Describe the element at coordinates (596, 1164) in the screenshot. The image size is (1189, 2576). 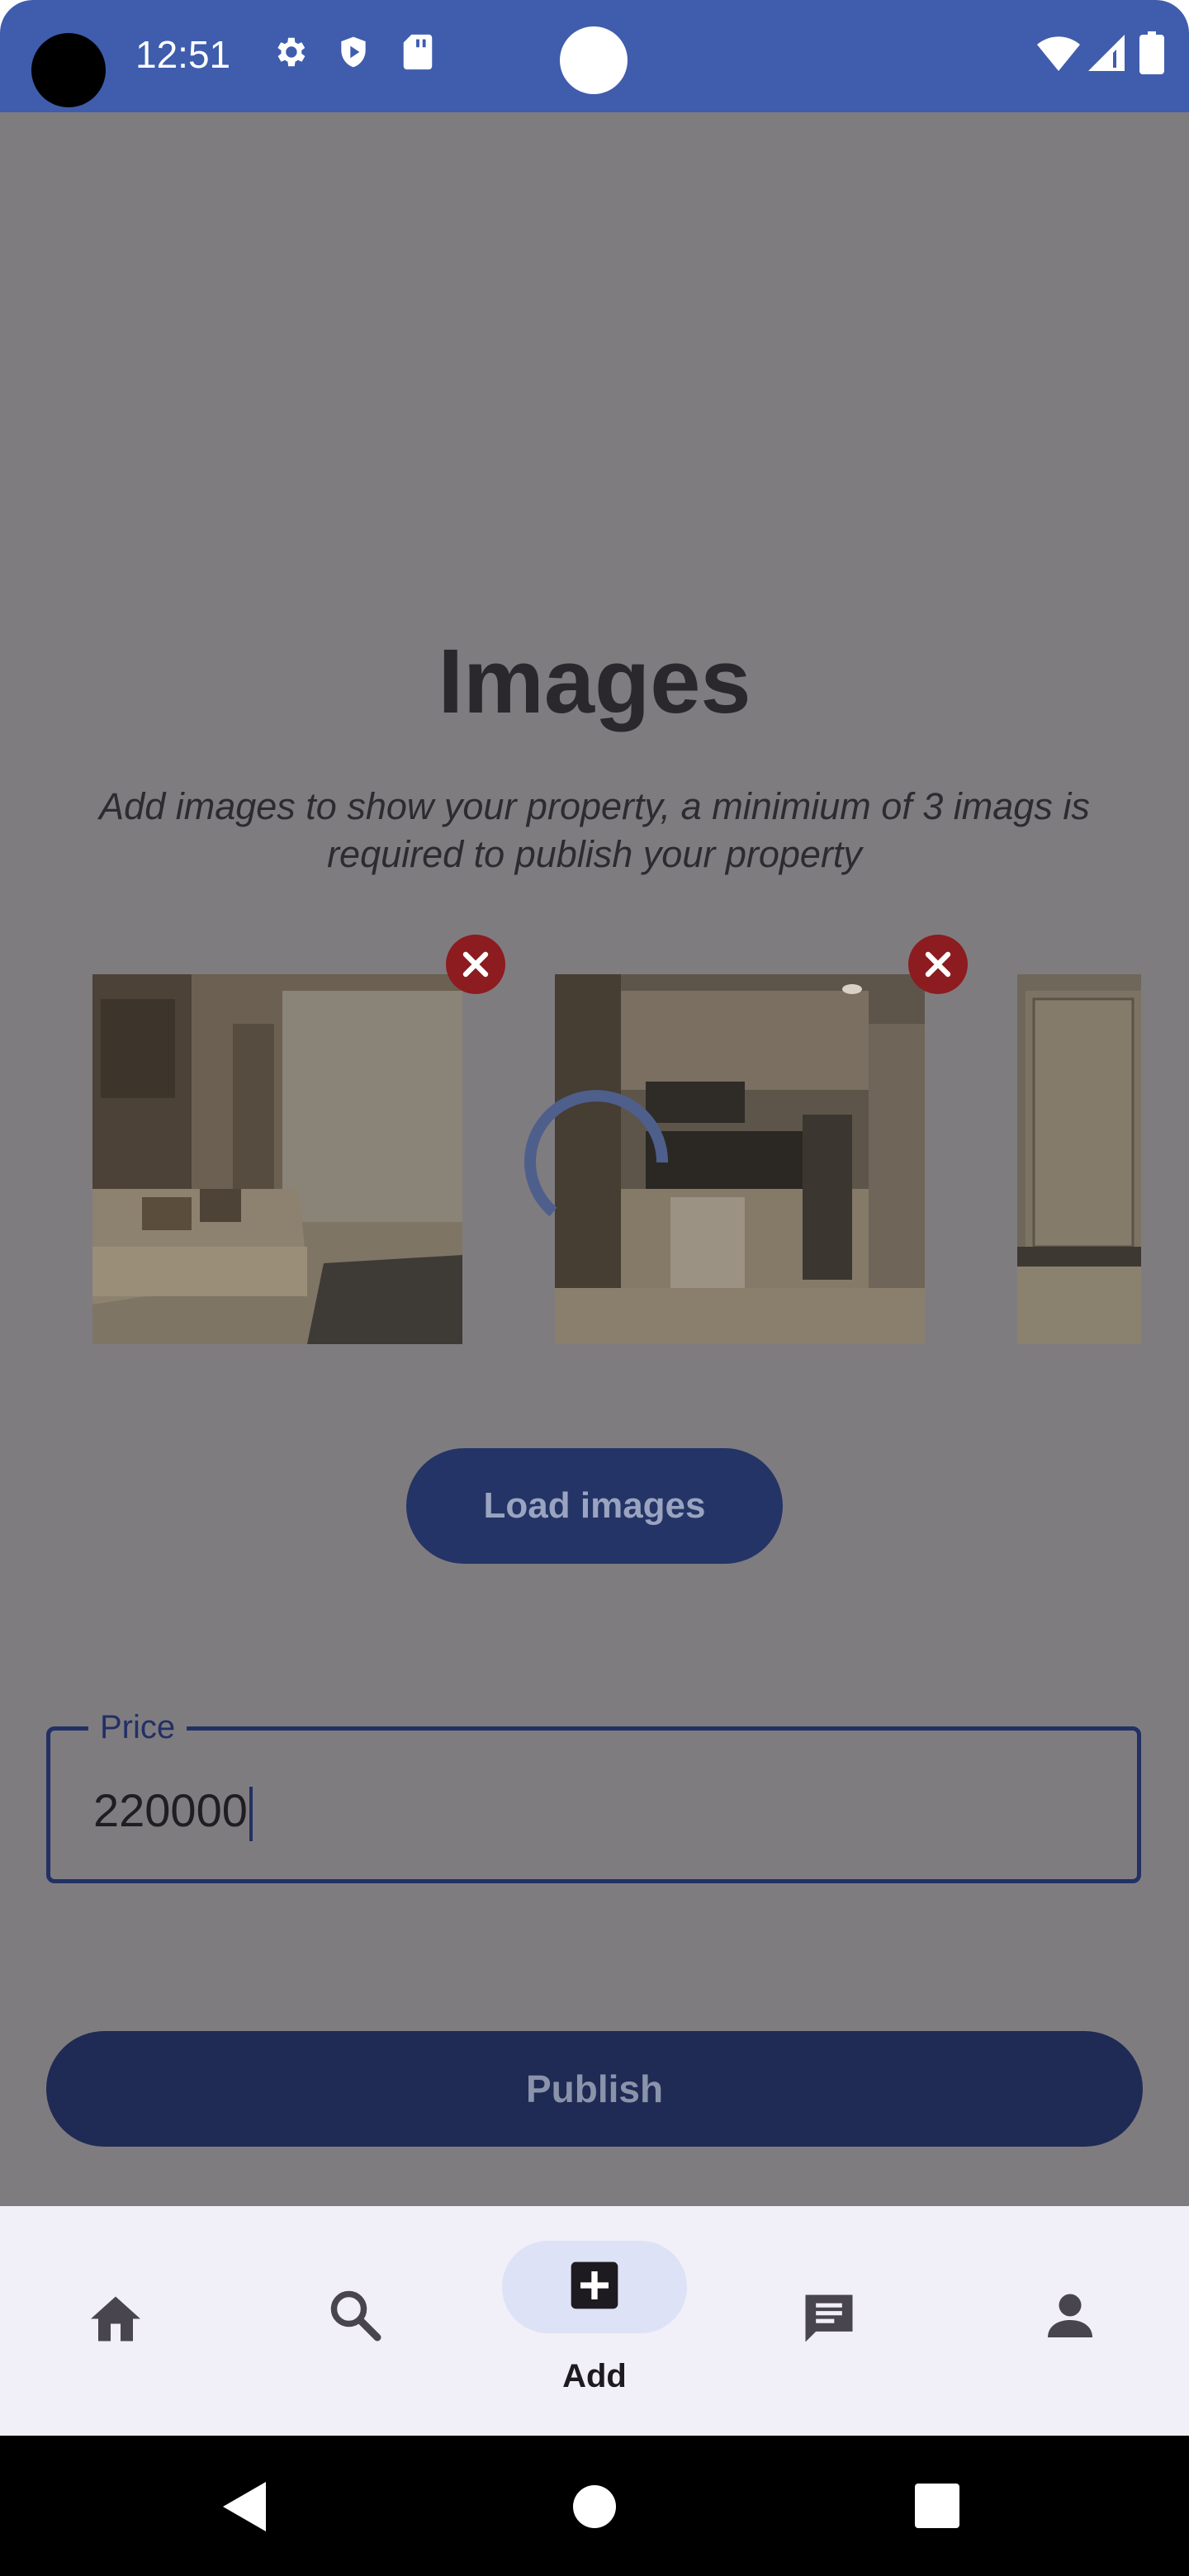
I see `loading-spinner-icon` at that location.